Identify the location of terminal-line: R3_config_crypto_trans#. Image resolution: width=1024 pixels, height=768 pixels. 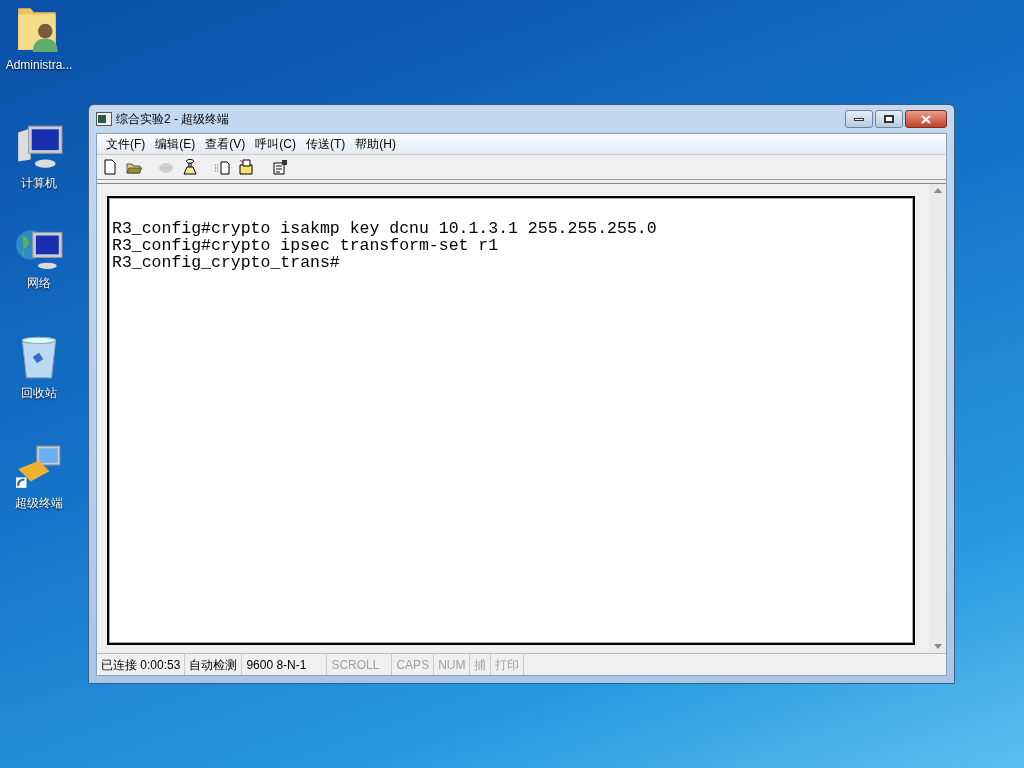
(226, 262).